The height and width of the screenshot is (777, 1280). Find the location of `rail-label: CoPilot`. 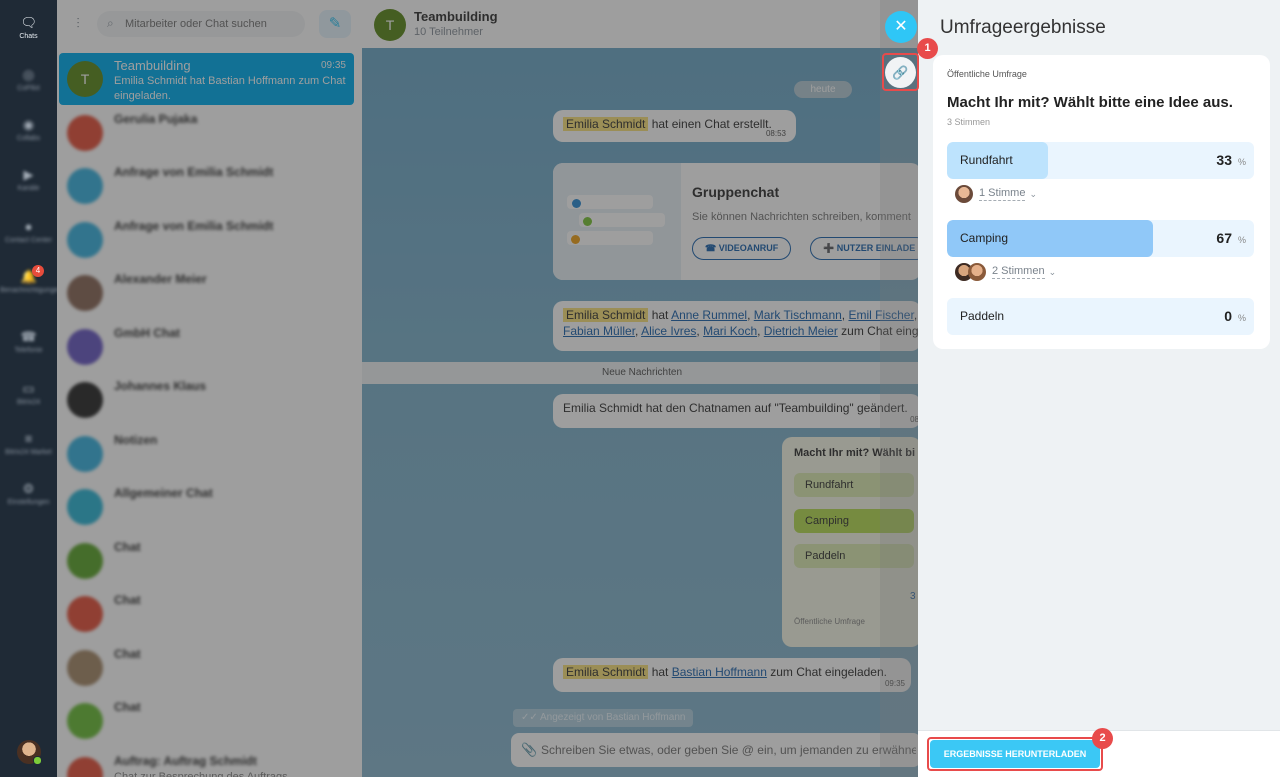

rail-label: CoPilot is located at coordinates (28, 88).